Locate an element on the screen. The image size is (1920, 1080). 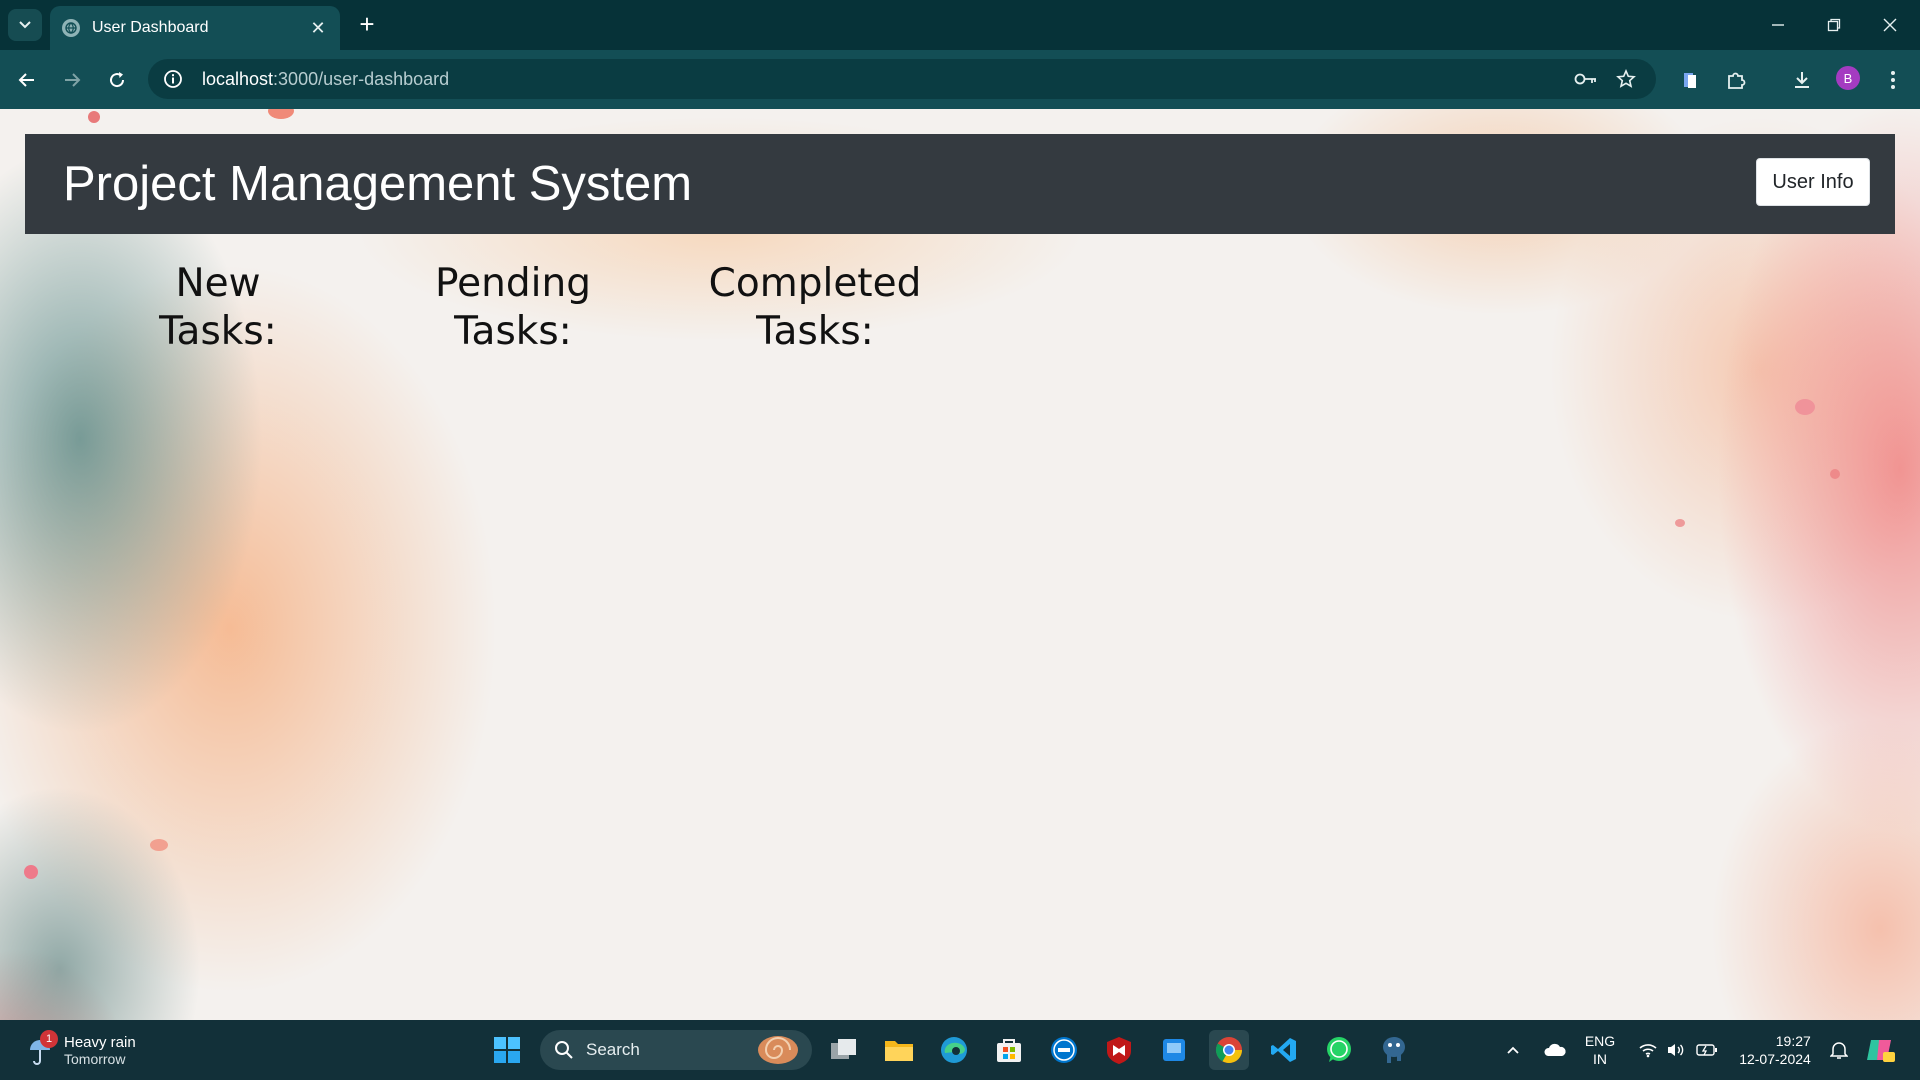
minimize-button is located at coordinates (1778, 25).